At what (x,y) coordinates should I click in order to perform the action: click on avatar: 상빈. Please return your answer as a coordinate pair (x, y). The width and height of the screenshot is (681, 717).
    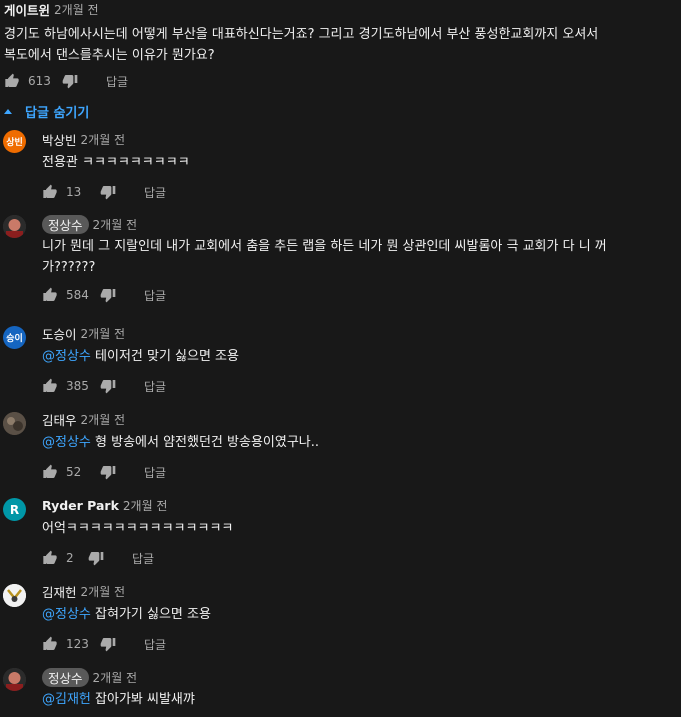
    Looking at the image, I should click on (14, 141).